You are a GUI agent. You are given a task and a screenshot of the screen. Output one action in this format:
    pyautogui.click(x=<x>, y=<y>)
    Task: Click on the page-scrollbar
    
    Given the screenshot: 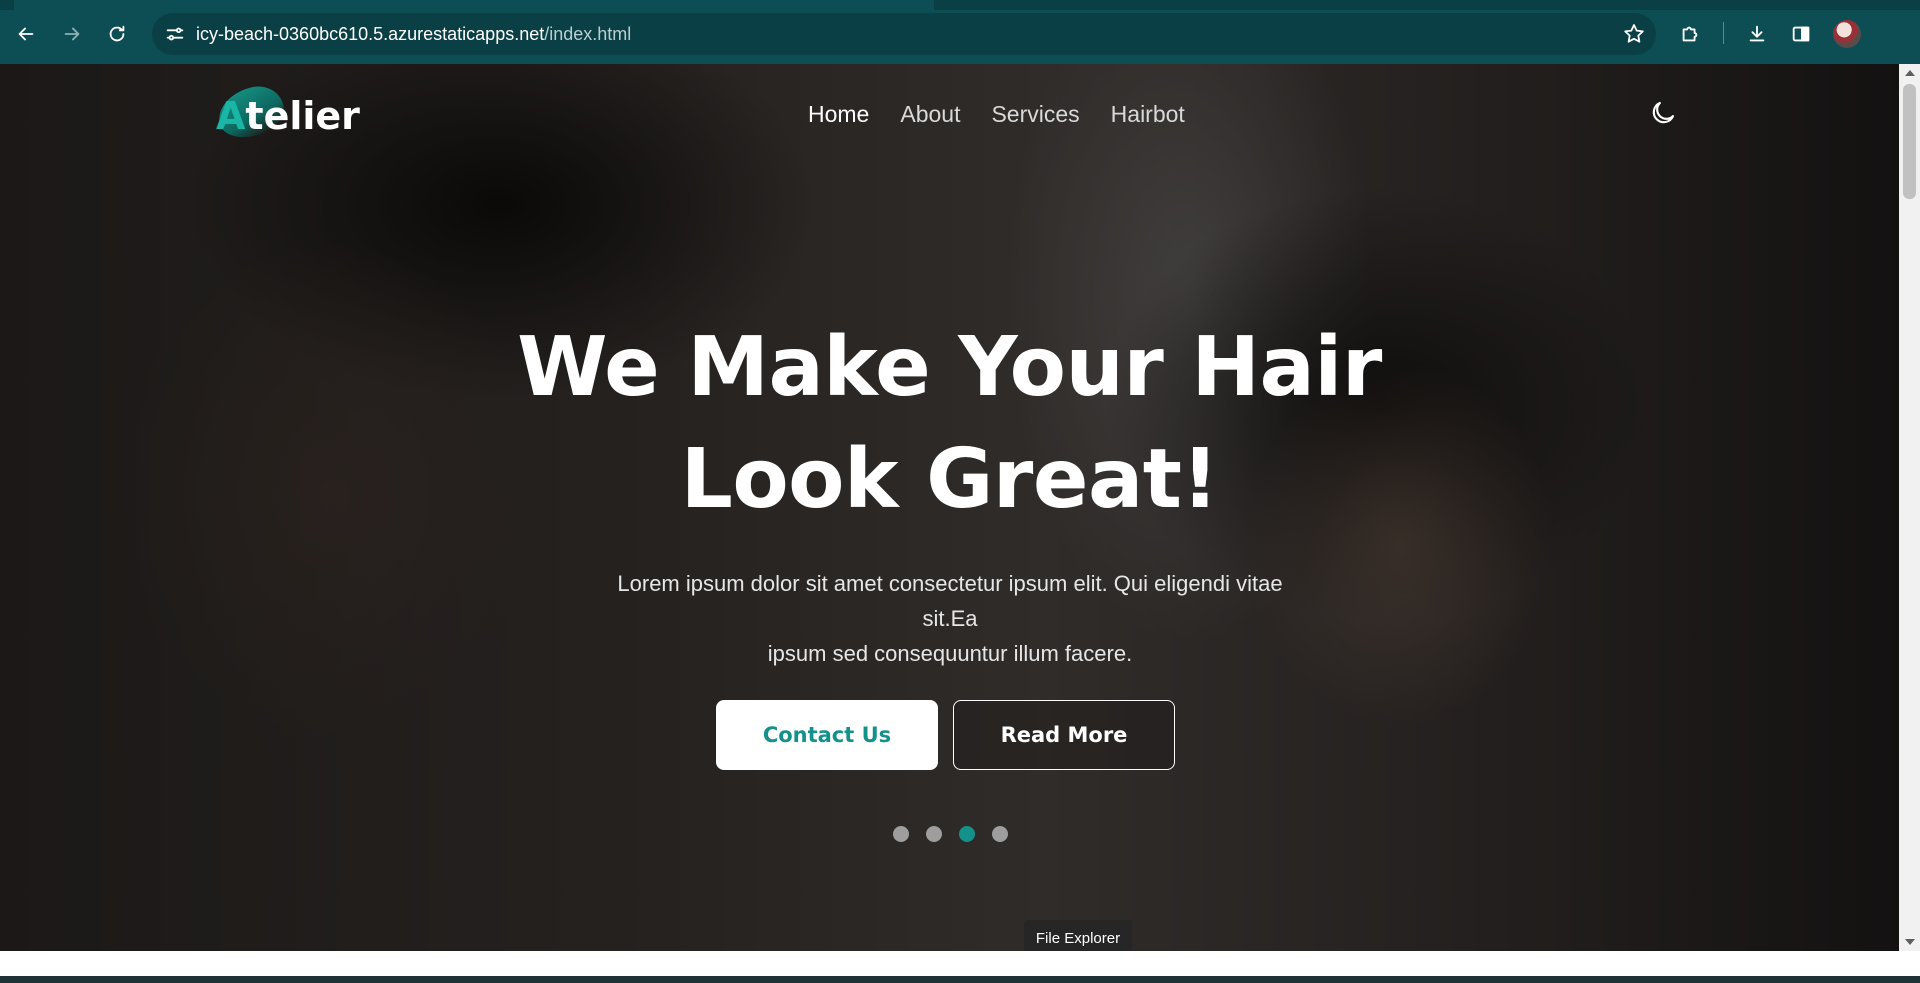 What is the action you would take?
    pyautogui.click(x=1909, y=507)
    